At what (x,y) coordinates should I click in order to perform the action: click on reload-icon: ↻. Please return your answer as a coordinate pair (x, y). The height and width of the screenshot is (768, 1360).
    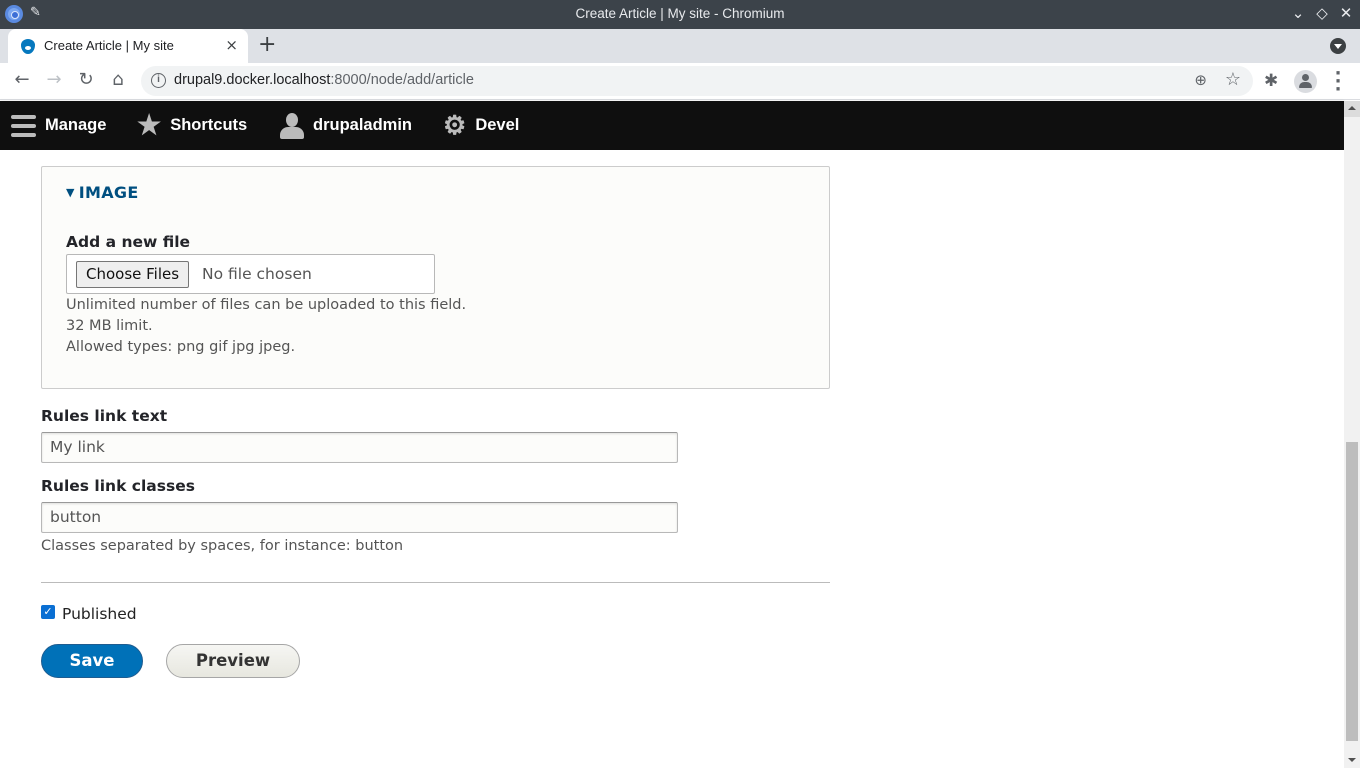
    Looking at the image, I should click on (86, 79).